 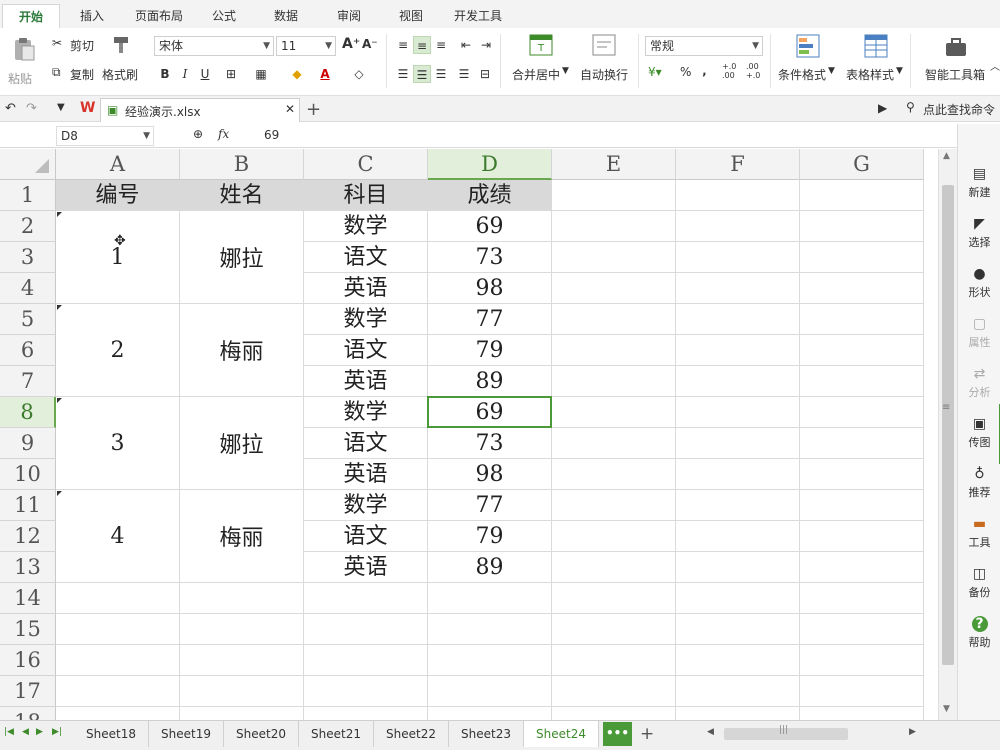 What do you see at coordinates (979, 633) in the screenshot?
I see `panel-item-9: ? 帮助` at bounding box center [979, 633].